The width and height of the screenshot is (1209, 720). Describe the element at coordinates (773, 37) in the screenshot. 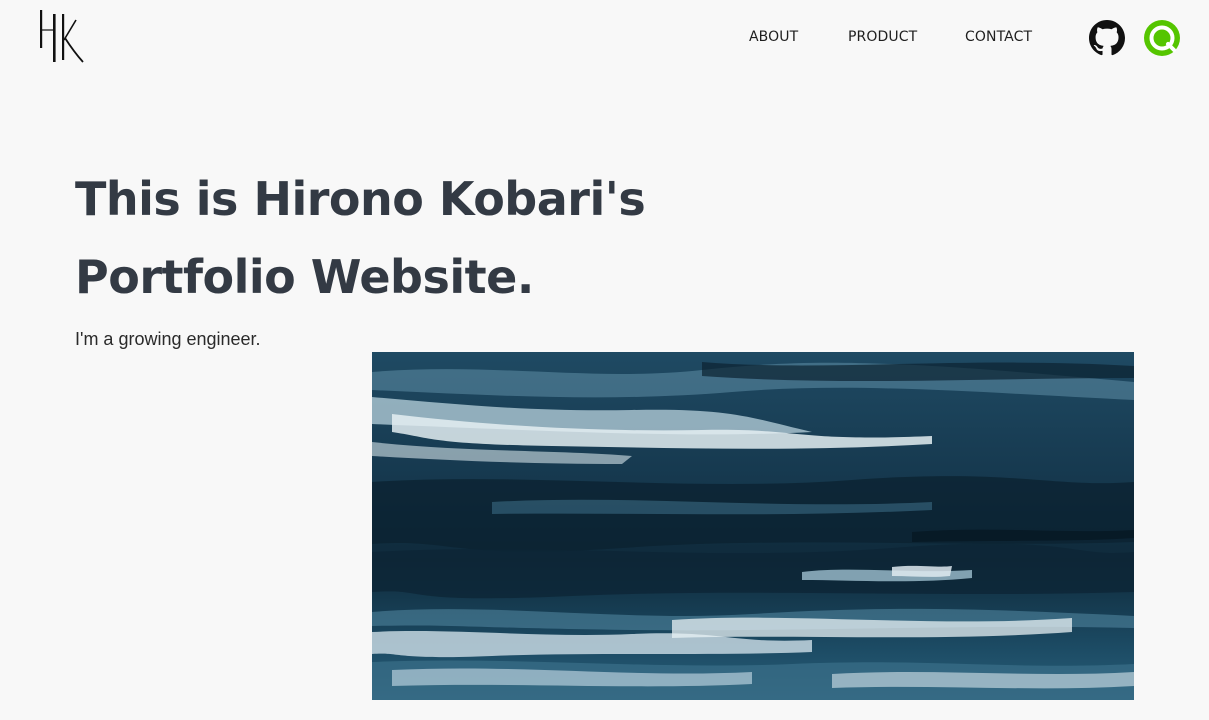

I see `nav-about-link: ABOUT` at that location.